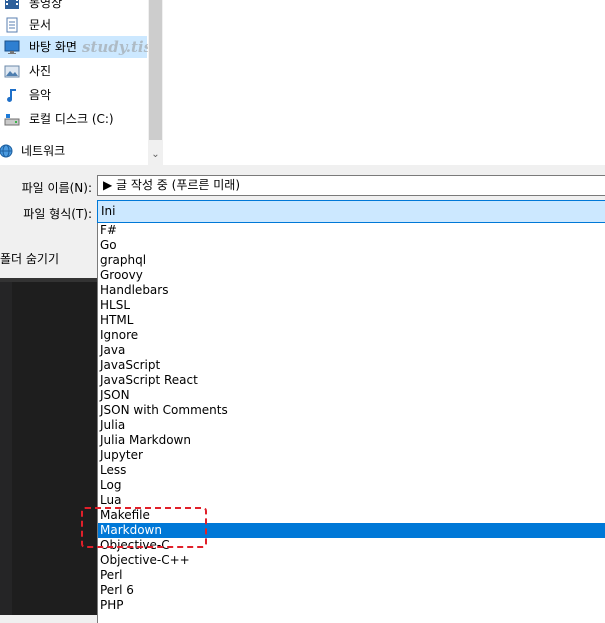 This screenshot has height=623, width=605. What do you see at coordinates (46, 5) in the screenshot?
I see `nav-label: 동영상` at bounding box center [46, 5].